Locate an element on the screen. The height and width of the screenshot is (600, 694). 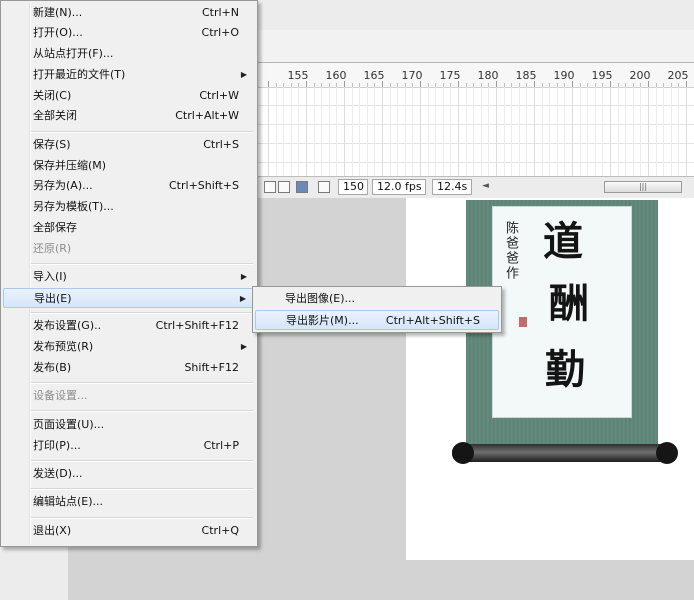
menu-item-close: 关闭(C) Ctrl+W is located at coordinates (129, 96).